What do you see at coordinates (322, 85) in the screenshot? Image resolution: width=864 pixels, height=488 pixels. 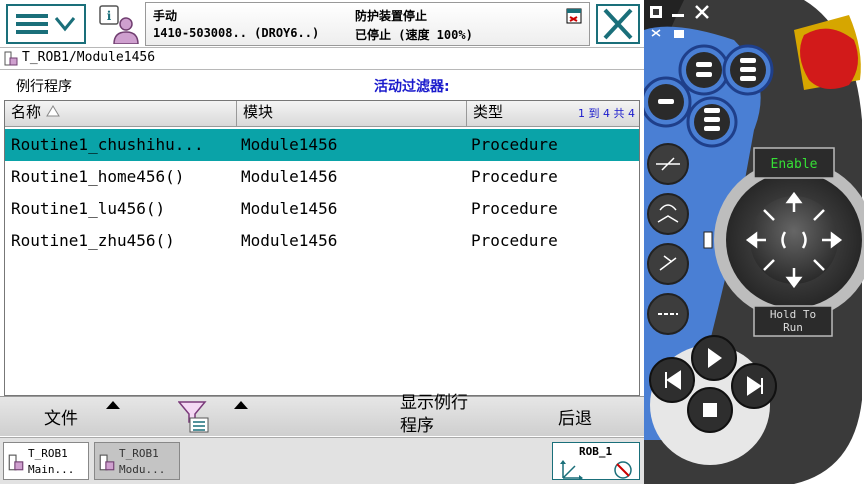 I see `list-header: 例行程序 活动过滤器:` at bounding box center [322, 85].